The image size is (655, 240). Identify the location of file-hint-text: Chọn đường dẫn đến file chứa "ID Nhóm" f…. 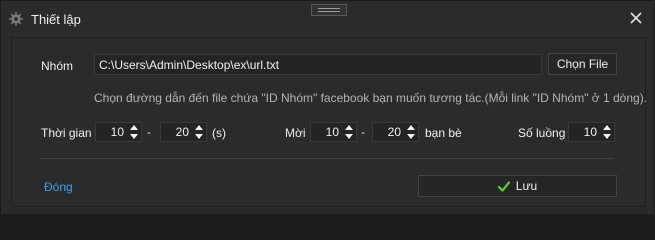
(371, 98).